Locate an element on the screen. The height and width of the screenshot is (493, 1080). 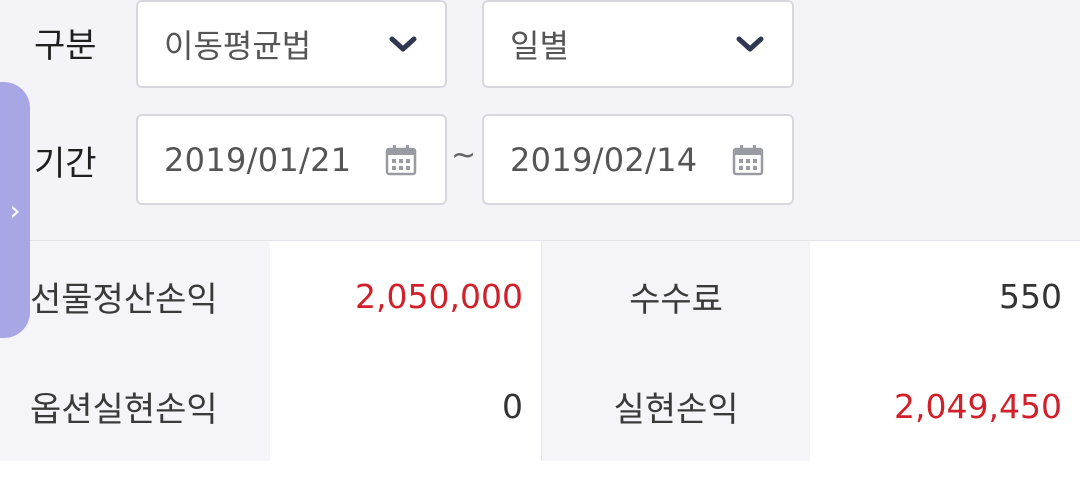
fee-value: 550 is located at coordinates (945, 296).